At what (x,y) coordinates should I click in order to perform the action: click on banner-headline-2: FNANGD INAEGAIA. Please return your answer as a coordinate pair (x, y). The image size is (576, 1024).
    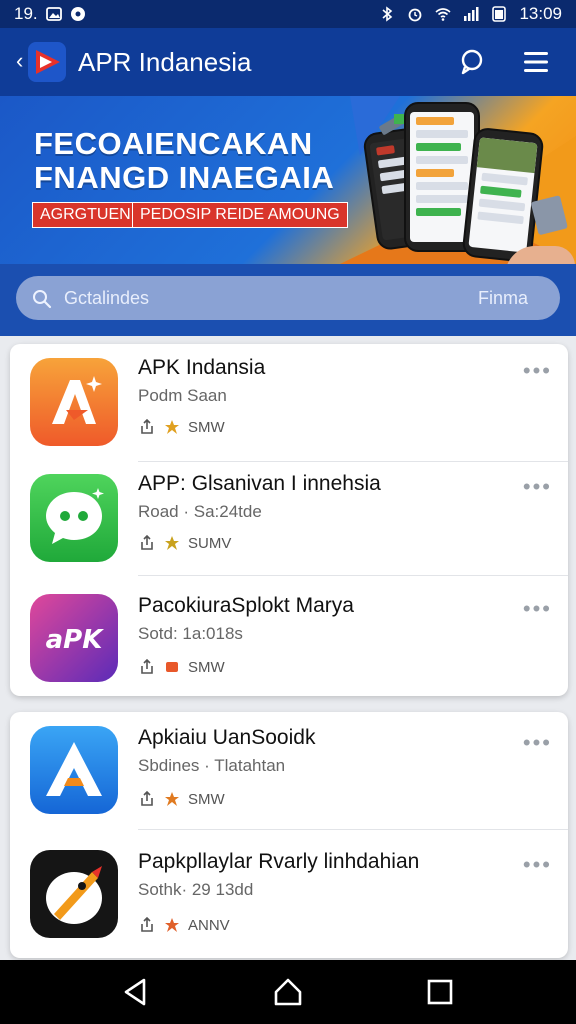
    Looking at the image, I should click on (184, 177).